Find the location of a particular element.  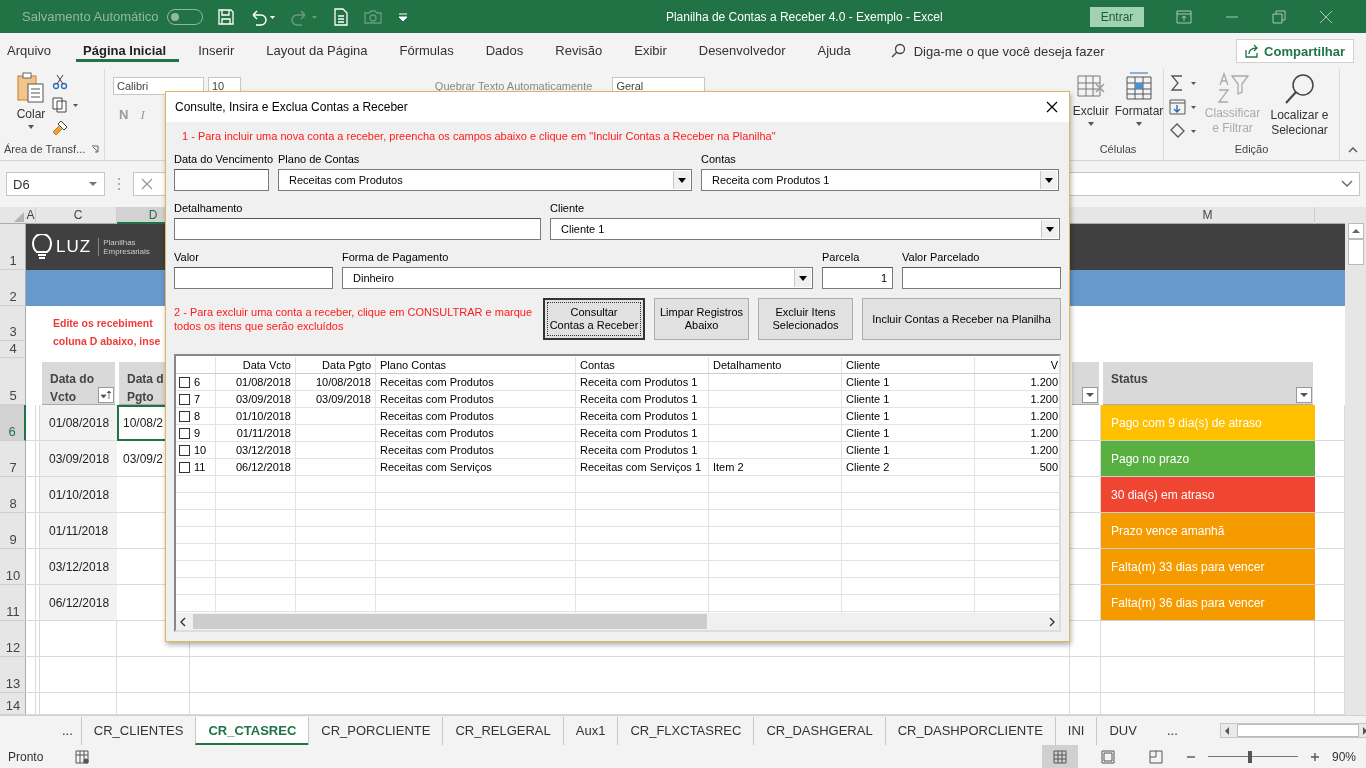

row-header: 14 is located at coordinates (13, 704).